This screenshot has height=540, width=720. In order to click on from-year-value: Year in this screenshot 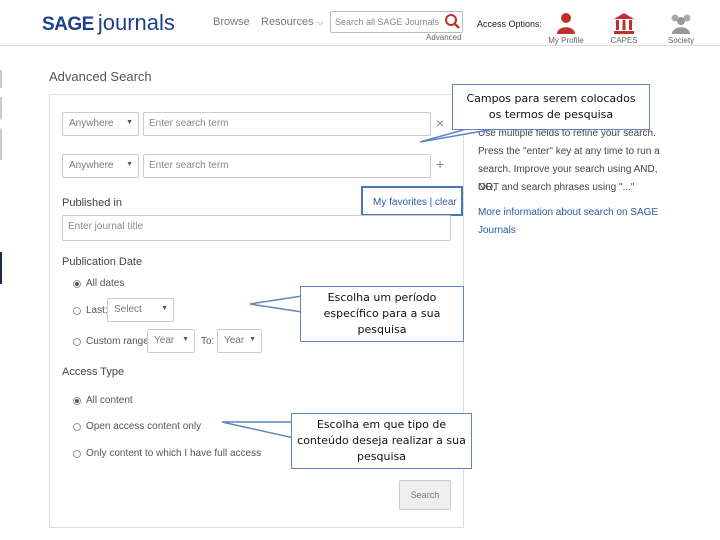, I will do `click(164, 340)`.